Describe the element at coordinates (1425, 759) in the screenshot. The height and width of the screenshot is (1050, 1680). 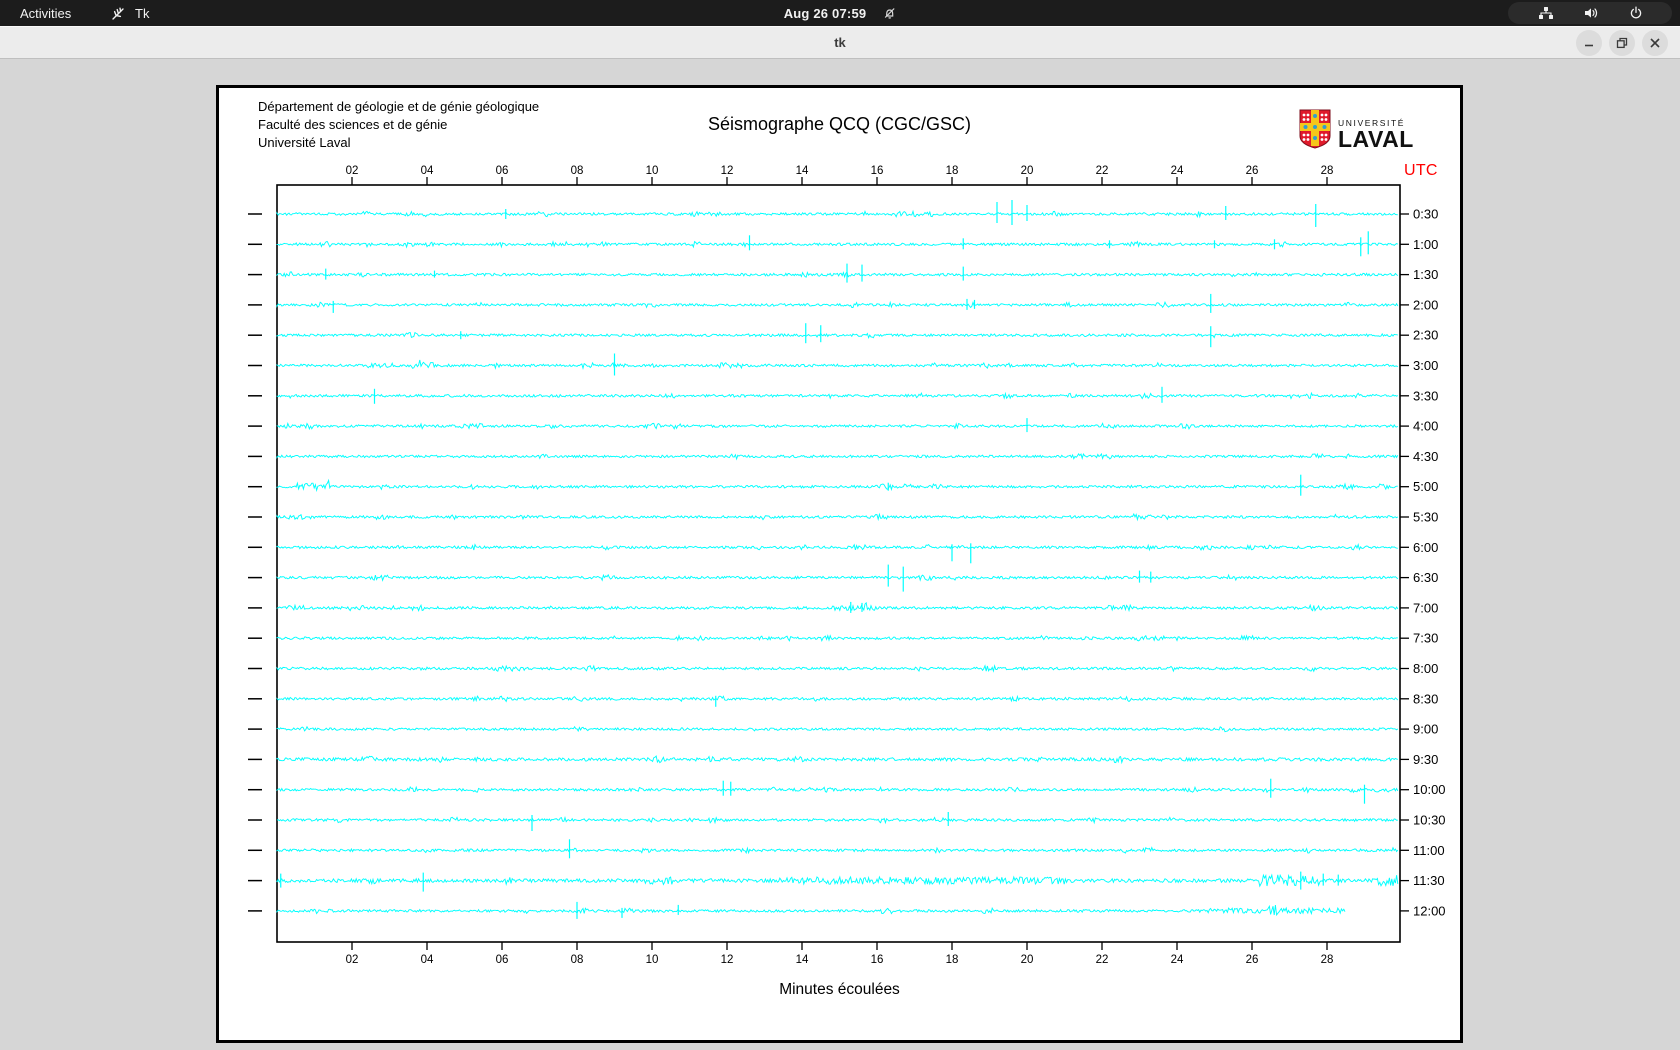
I see `row-time-label: 9:30` at that location.